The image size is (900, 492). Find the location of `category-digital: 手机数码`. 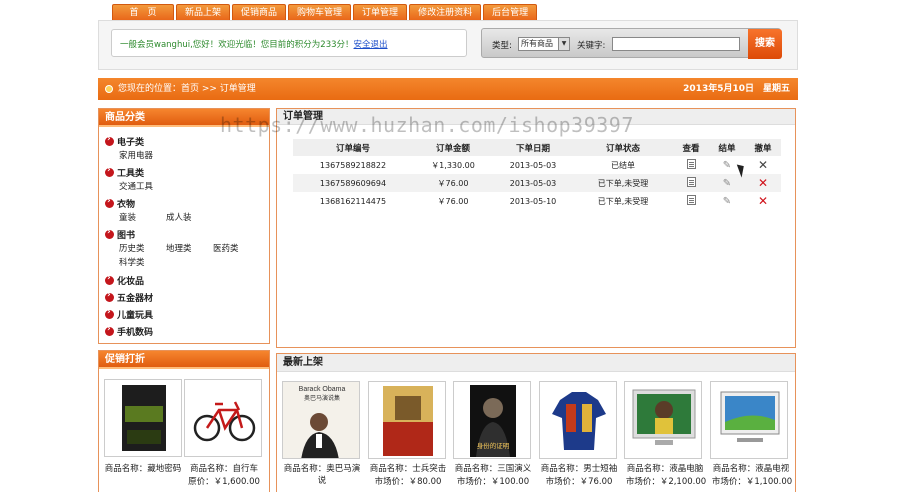

category-digital: 手机数码 is located at coordinates (129, 331).